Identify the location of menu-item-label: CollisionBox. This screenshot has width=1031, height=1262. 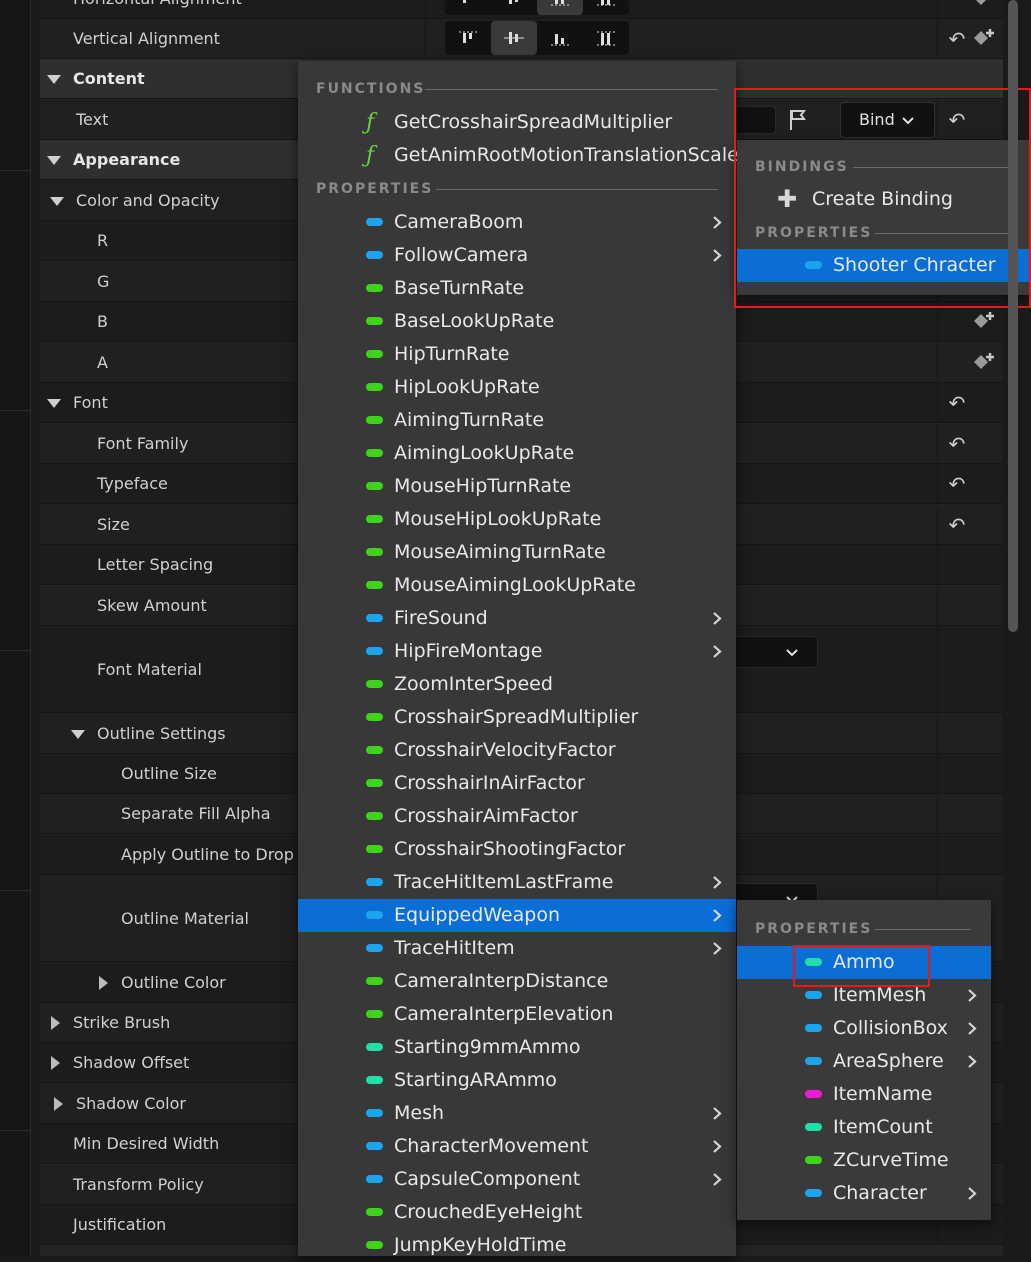
(890, 1028).